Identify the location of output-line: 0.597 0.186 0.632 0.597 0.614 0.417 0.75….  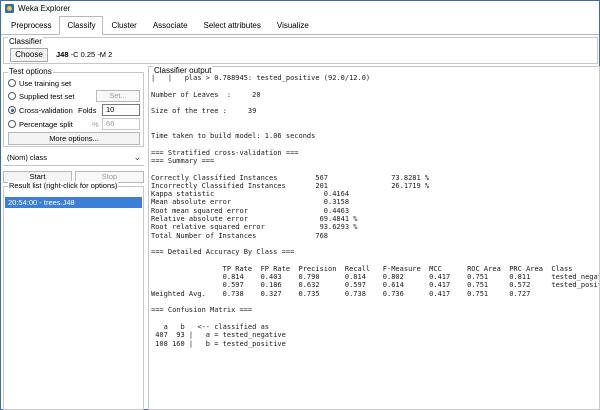
(375, 285).